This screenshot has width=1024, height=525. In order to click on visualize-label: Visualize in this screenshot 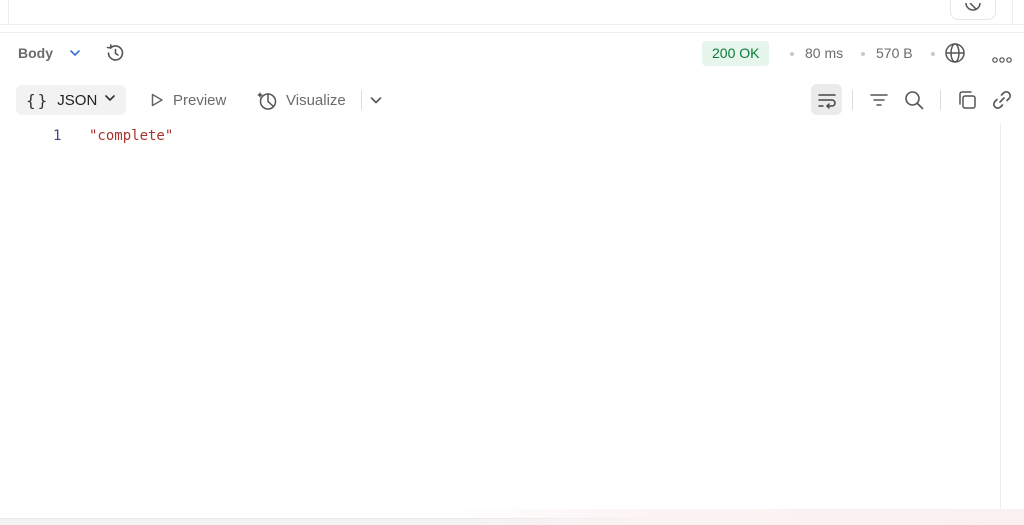, I will do `click(316, 100)`.